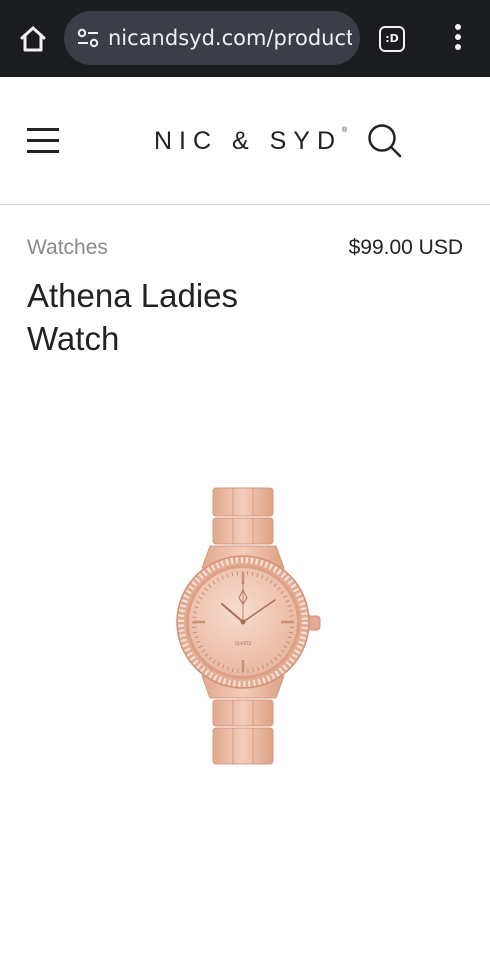 The image size is (490, 960). What do you see at coordinates (88, 38) in the screenshot?
I see `site-settings-icon` at bounding box center [88, 38].